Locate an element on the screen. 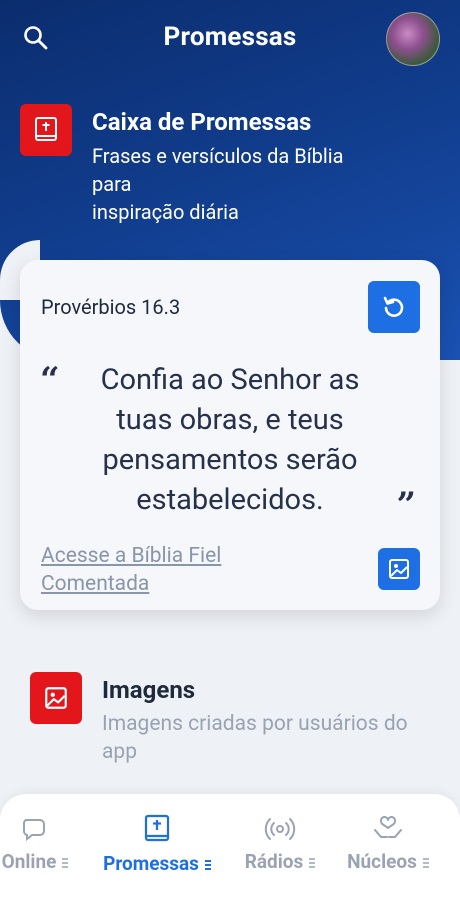 The height and width of the screenshot is (900, 460). nav-label-nucleos: Núcleos is located at coordinates (382, 861).